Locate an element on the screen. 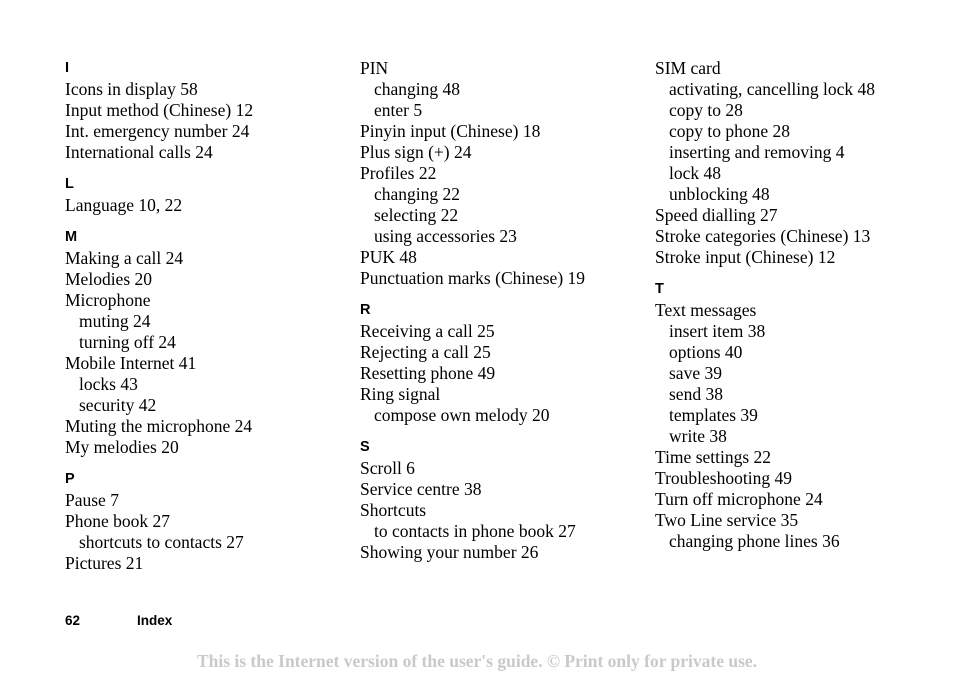 The image size is (954, 679). index-entry: Muting the microphone 24 is located at coordinates (159, 426).